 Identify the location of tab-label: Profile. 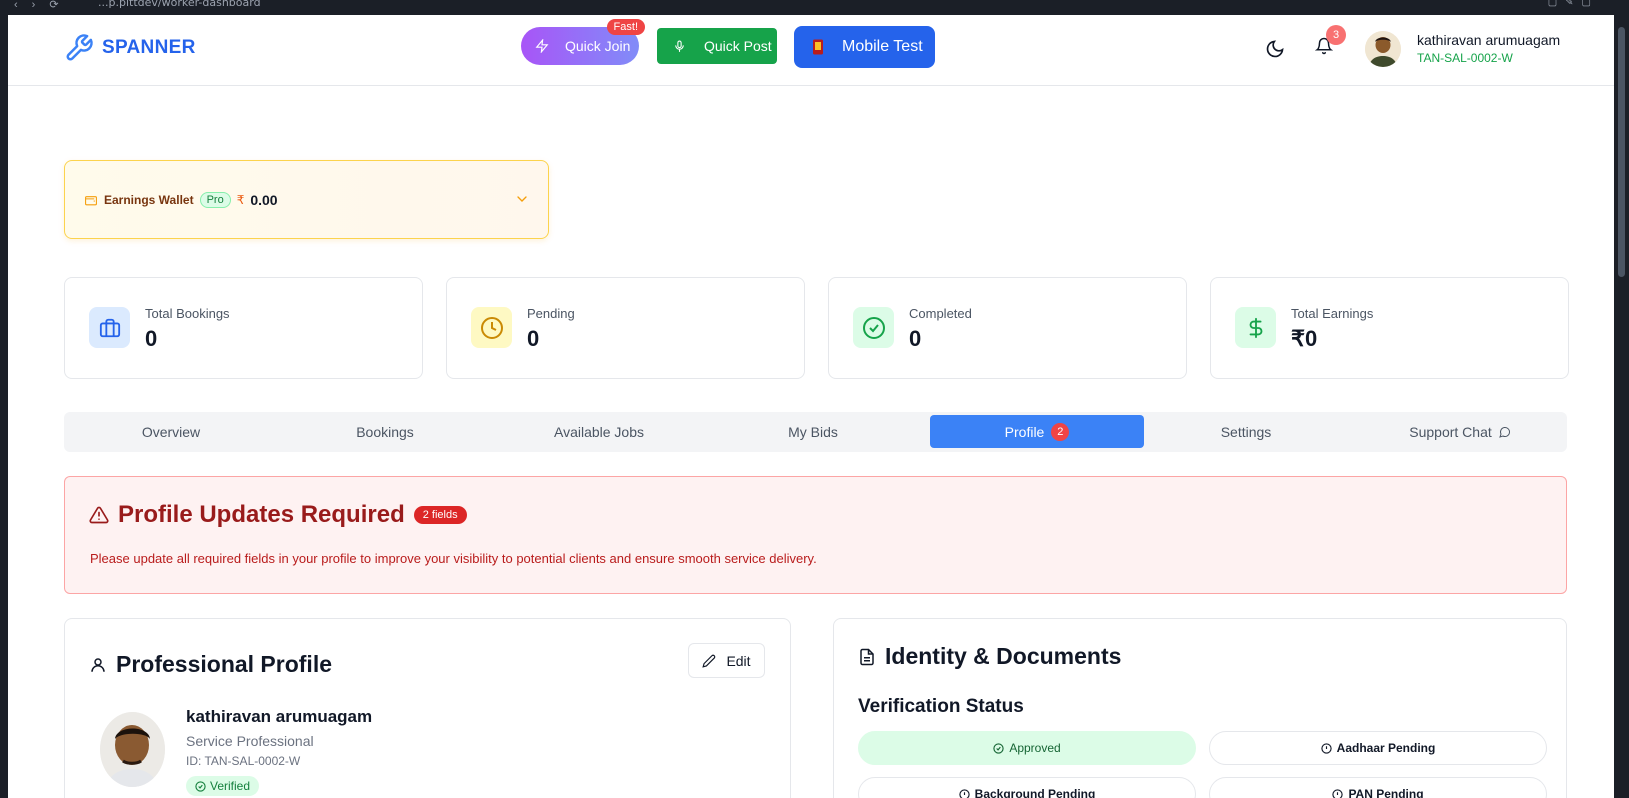
(1024, 431).